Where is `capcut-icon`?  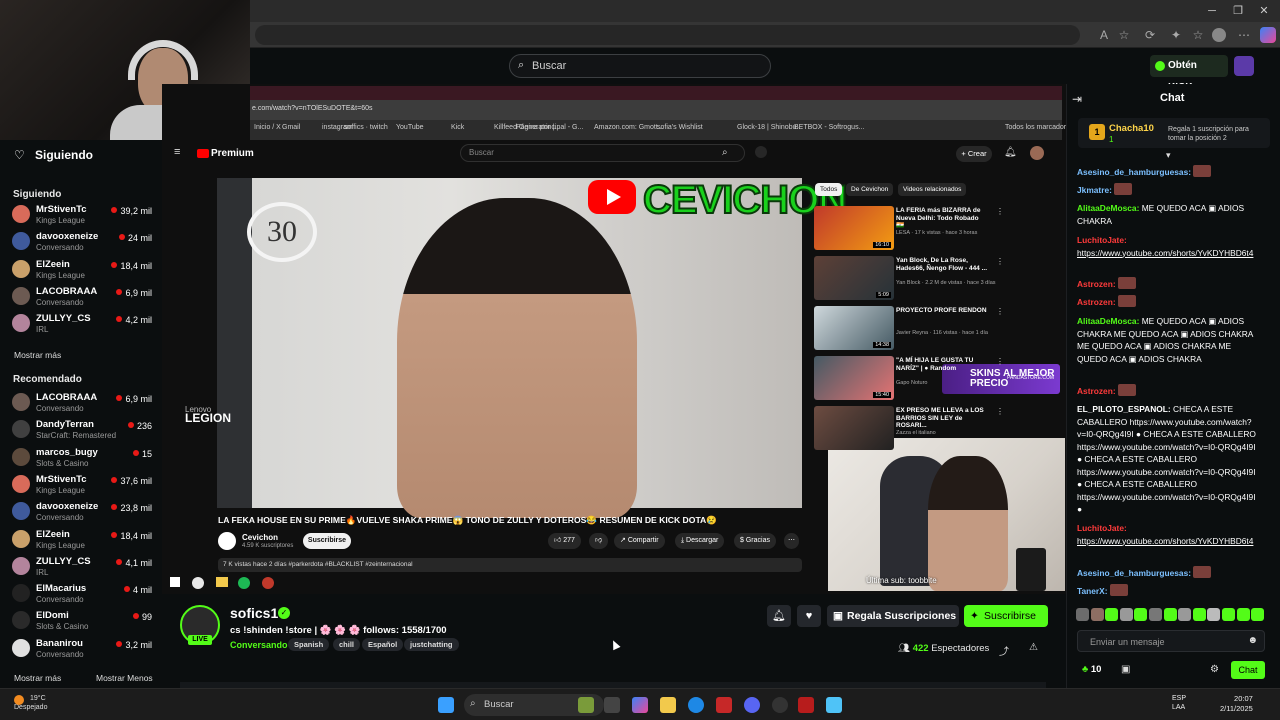 capcut-icon is located at coordinates (806, 705).